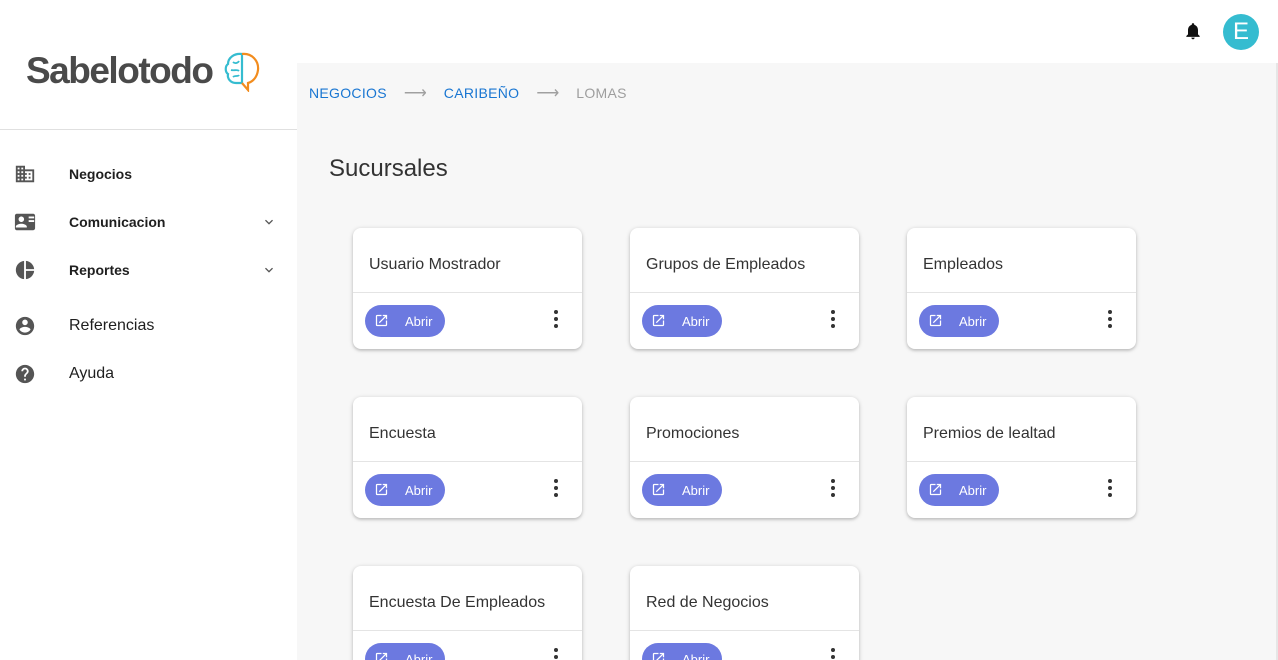 This screenshot has height=660, width=1278. What do you see at coordinates (402, 433) in the screenshot?
I see `card-title: Encuesta` at bounding box center [402, 433].